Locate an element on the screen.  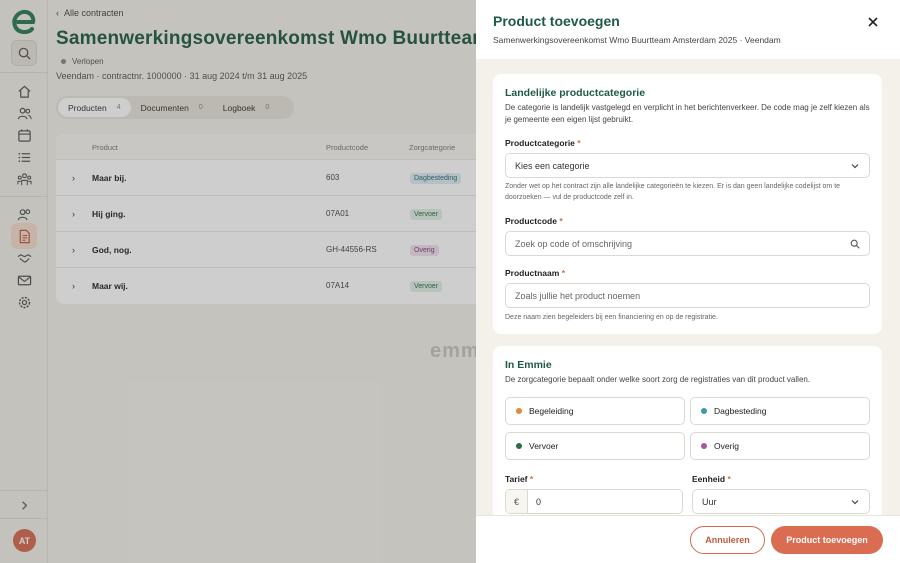
option-begeleiding: Begeleiding is located at coordinates (595, 411).